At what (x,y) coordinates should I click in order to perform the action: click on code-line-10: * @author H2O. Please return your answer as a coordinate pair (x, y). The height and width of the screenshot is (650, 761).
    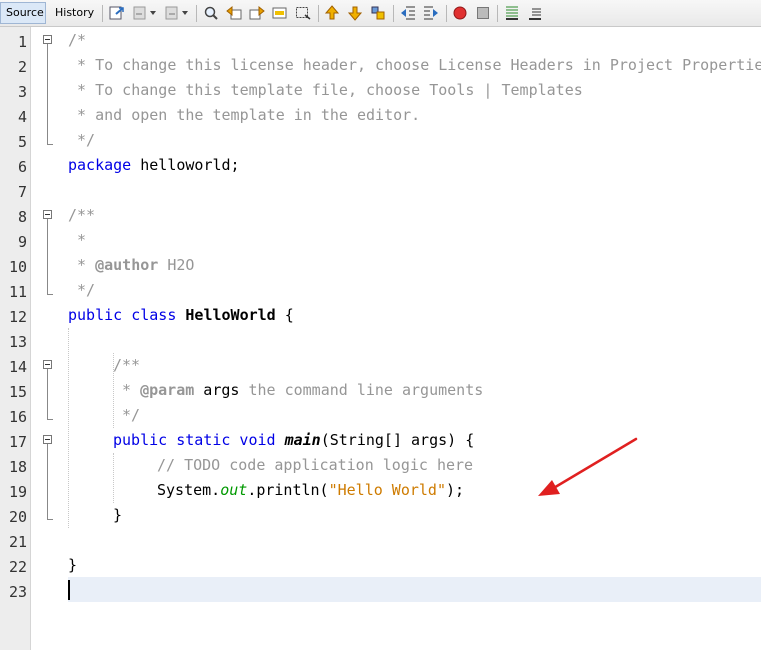
    Looking at the image, I should click on (131, 265).